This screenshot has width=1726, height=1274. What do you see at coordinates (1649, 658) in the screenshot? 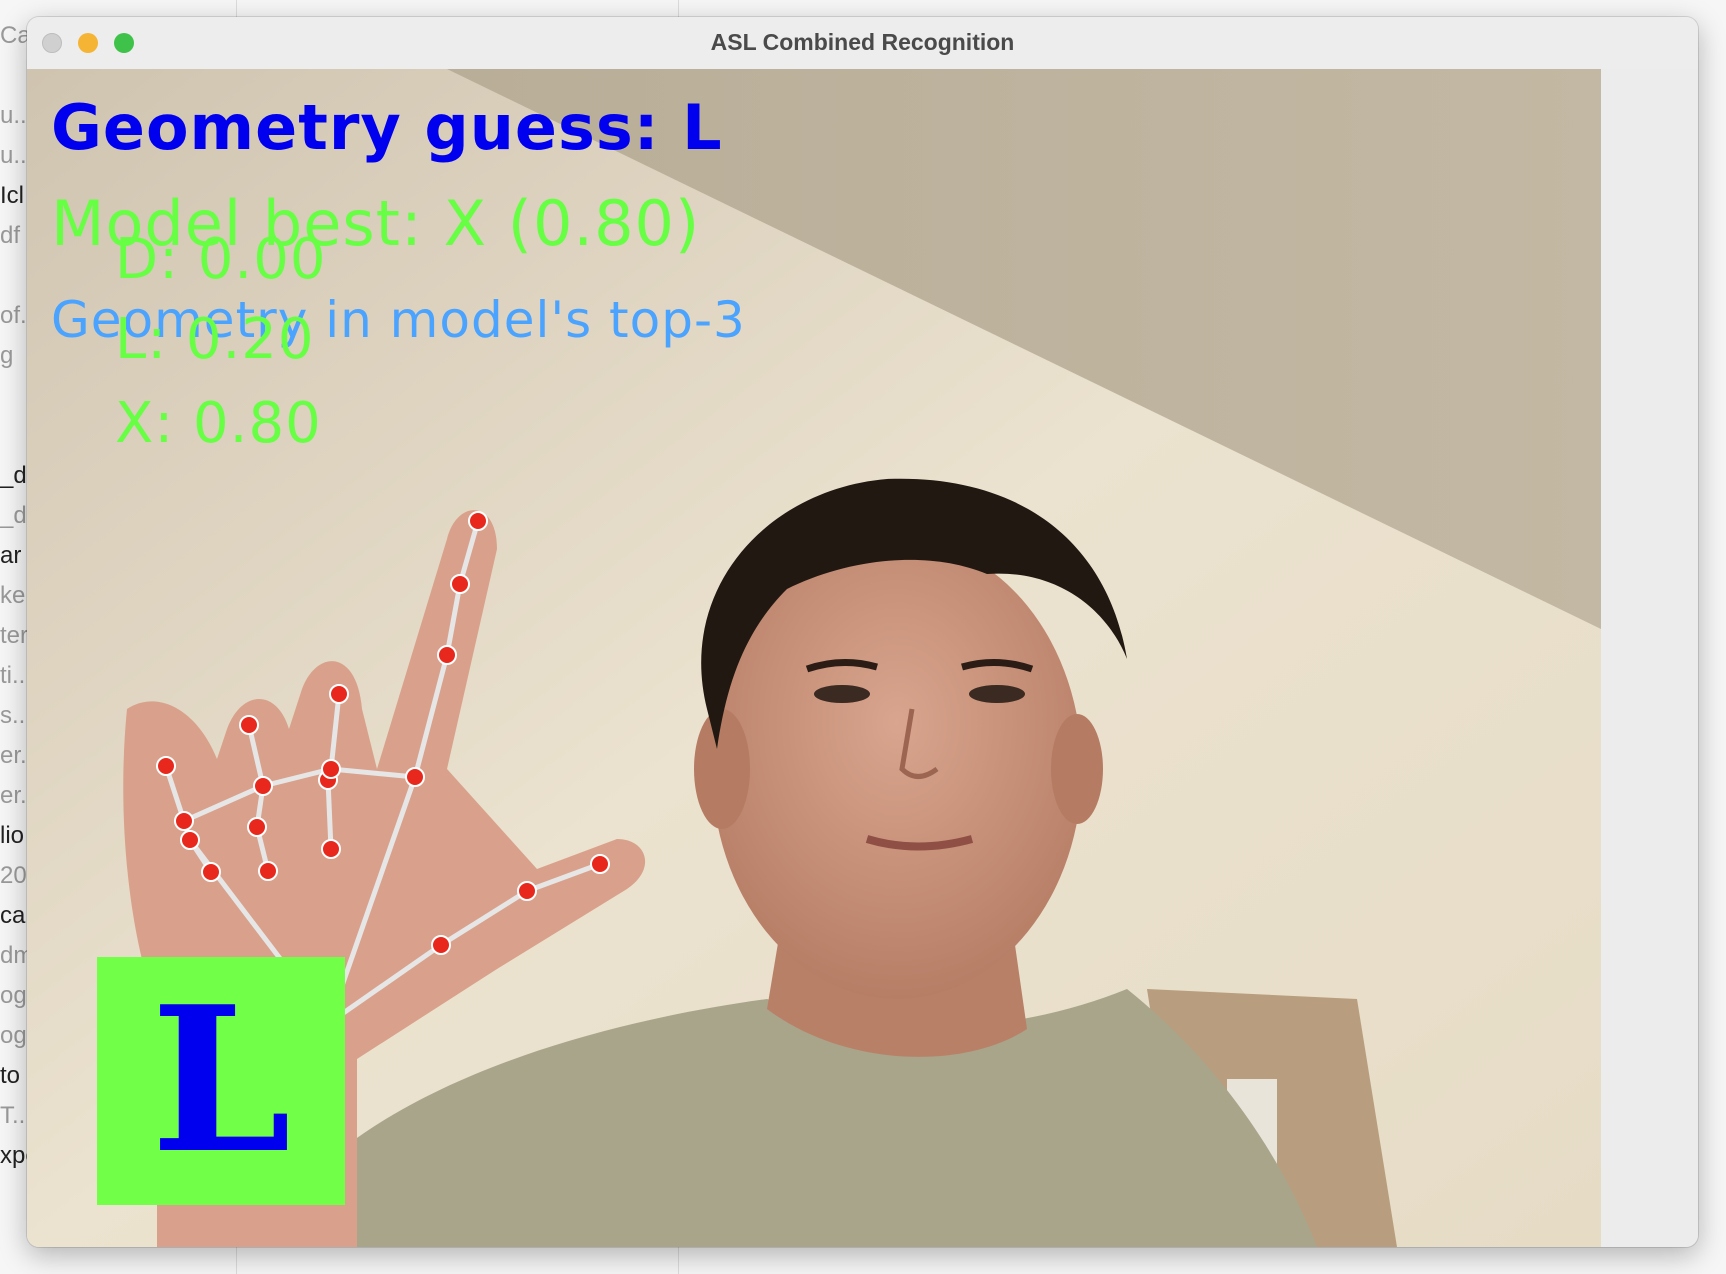
I see `window-side-margin` at bounding box center [1649, 658].